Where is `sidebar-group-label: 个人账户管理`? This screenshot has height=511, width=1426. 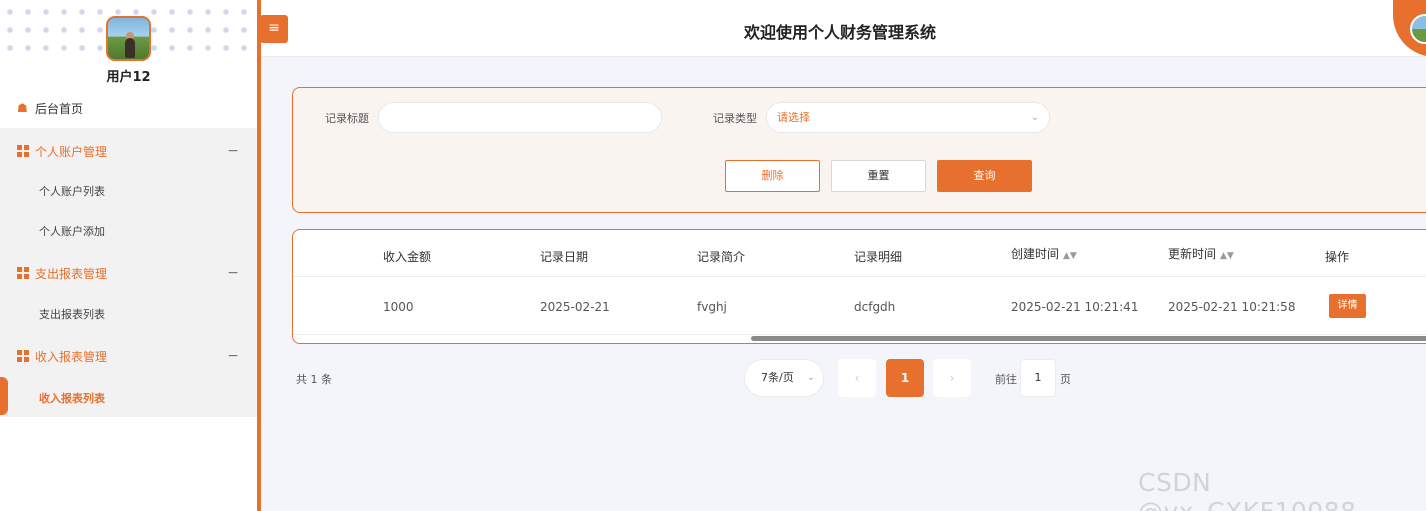 sidebar-group-label: 个人账户管理 is located at coordinates (71, 151).